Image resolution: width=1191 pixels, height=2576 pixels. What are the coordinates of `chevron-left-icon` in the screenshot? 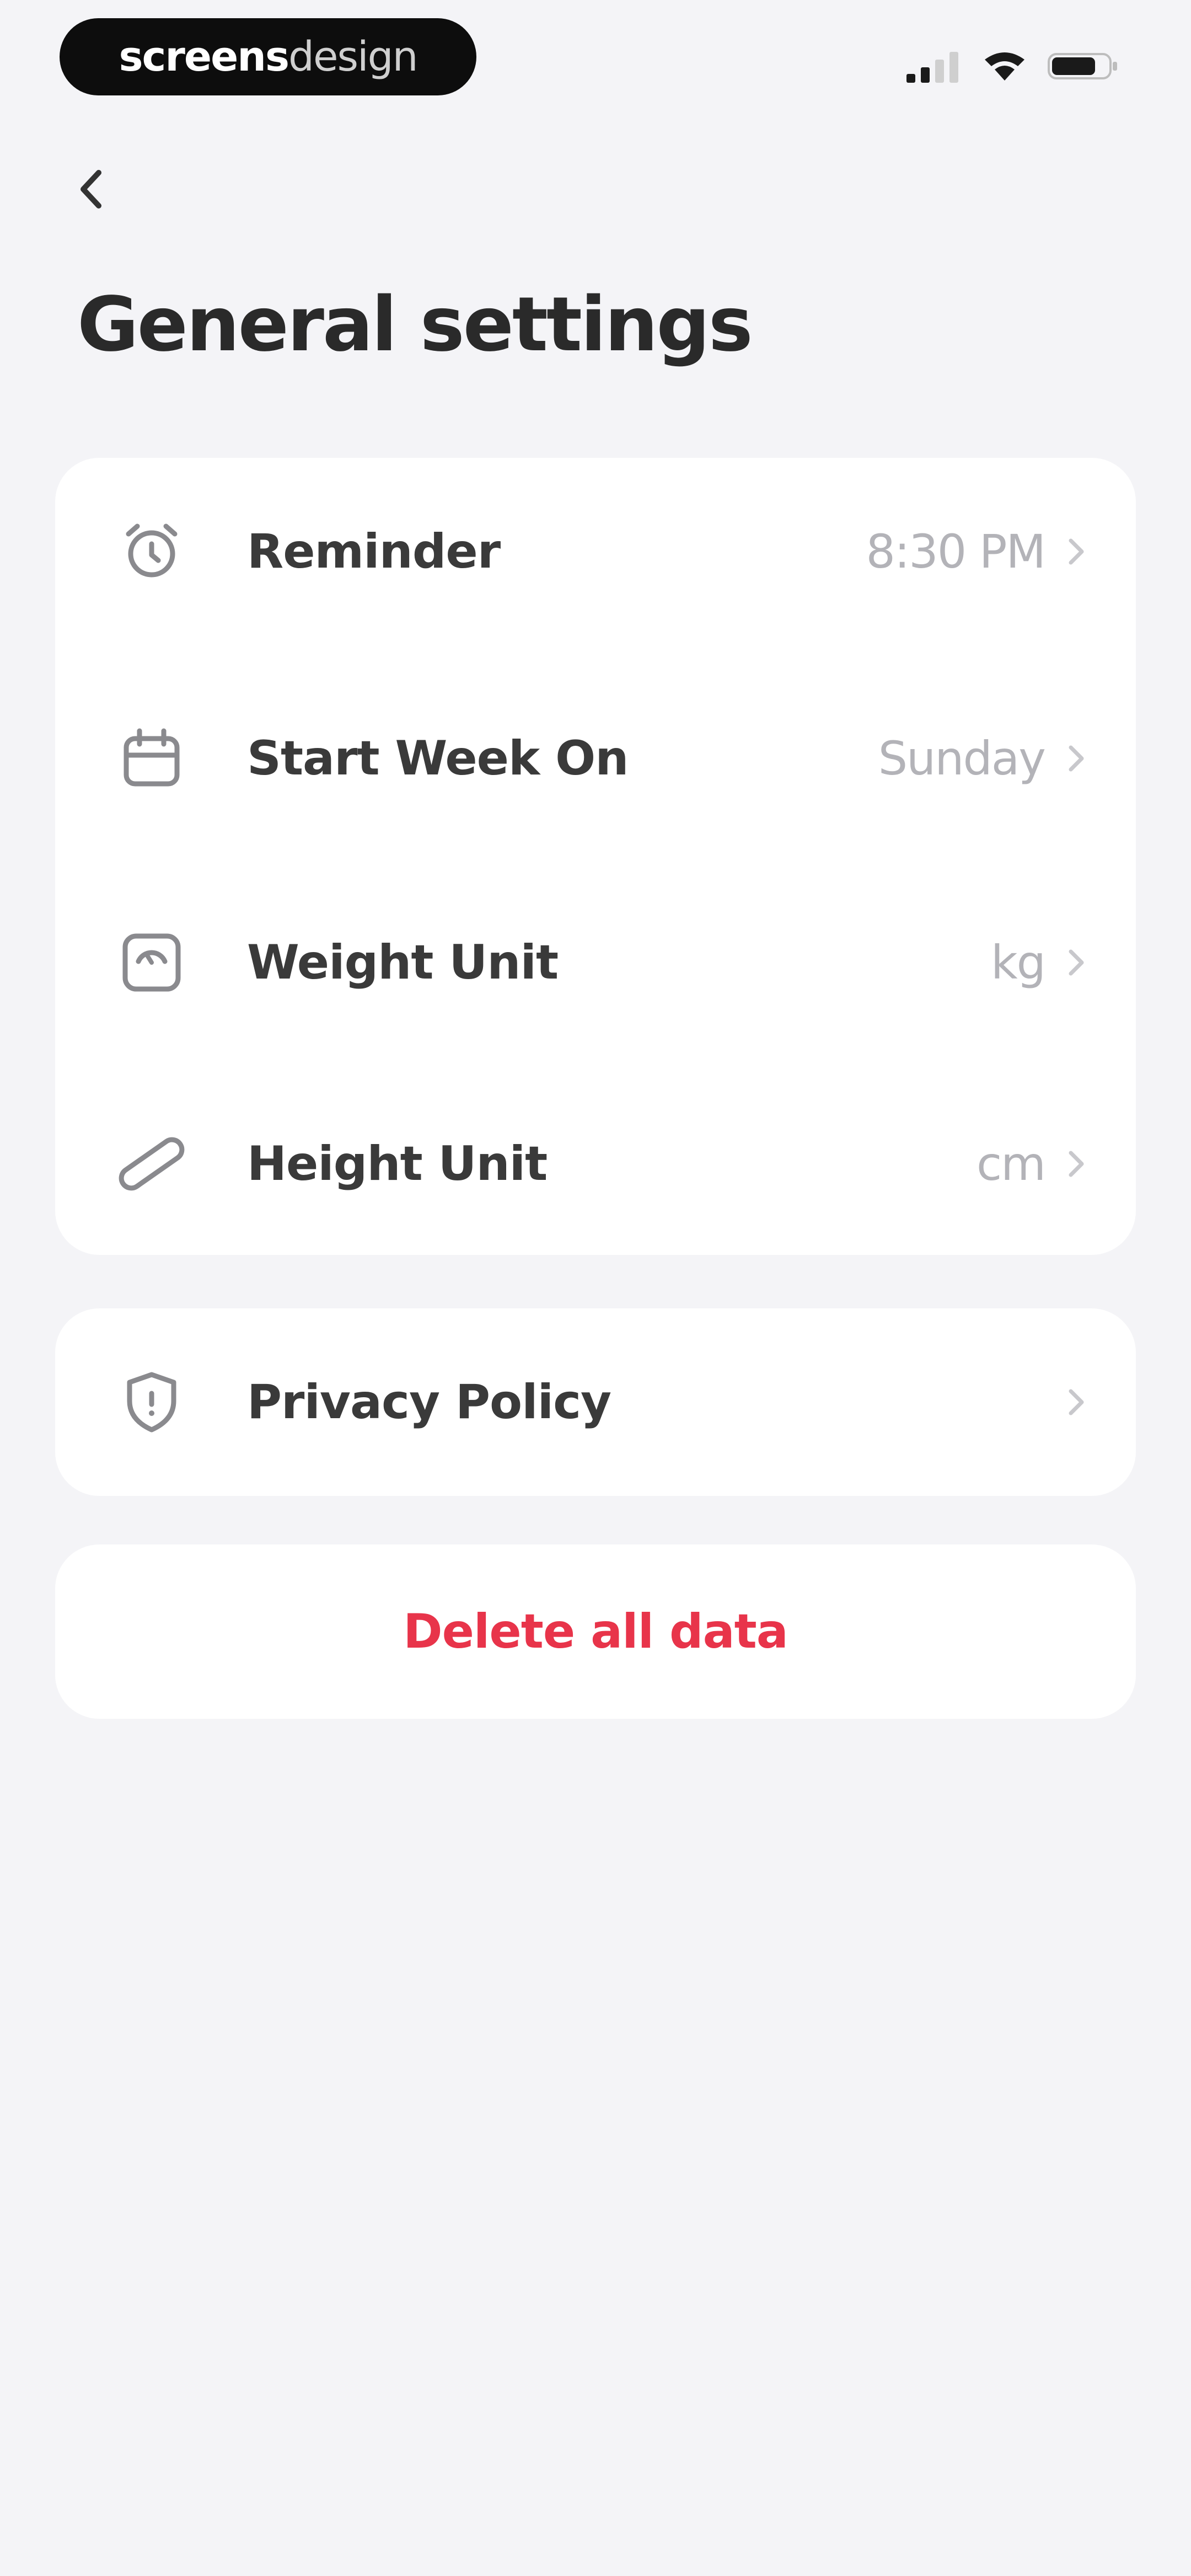 It's located at (91, 190).